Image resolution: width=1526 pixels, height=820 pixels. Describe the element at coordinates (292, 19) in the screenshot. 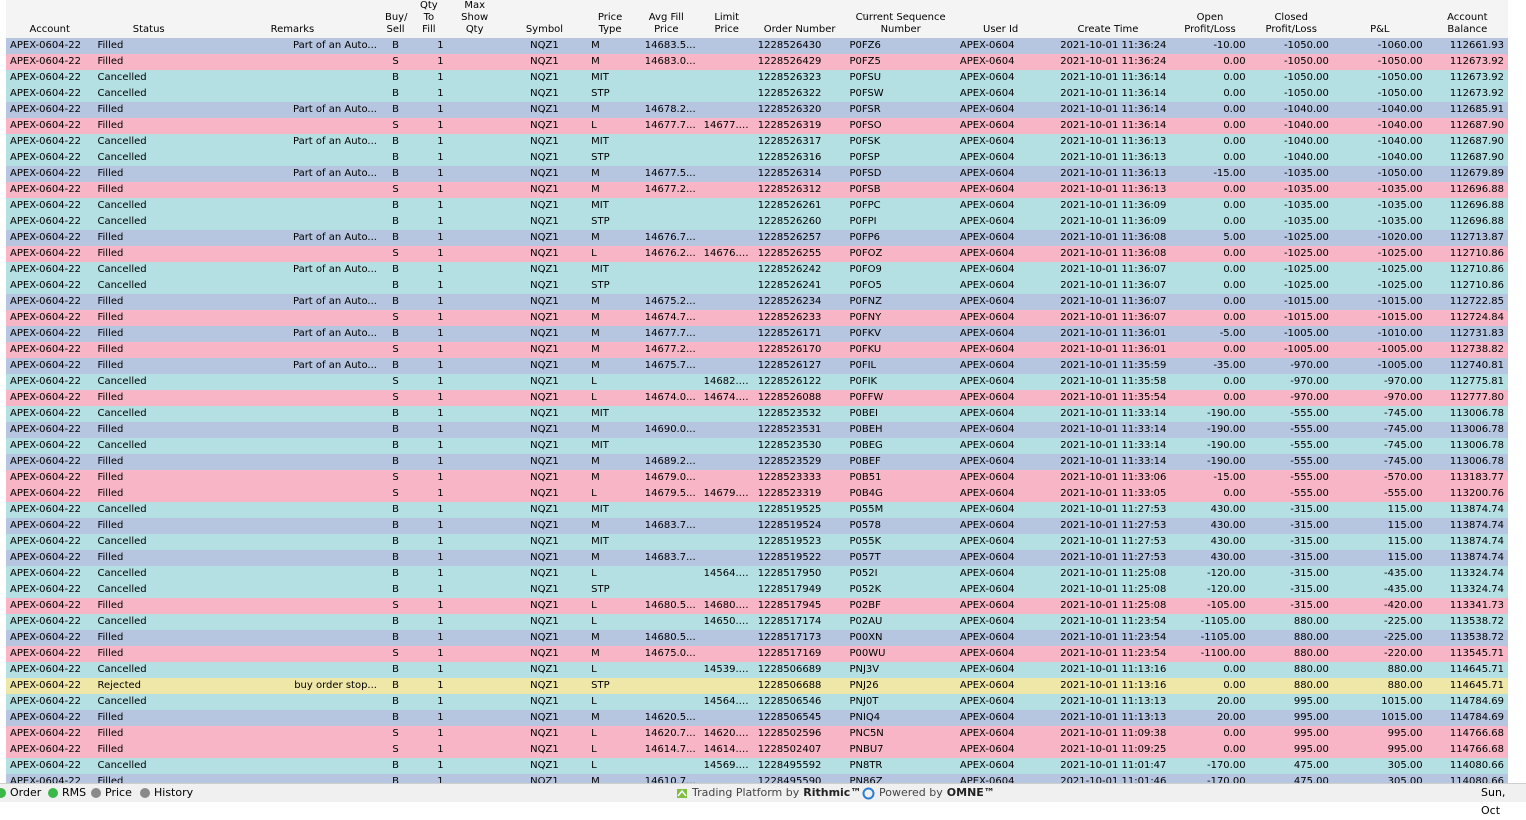

I see `column-header-remarks: Remarks` at that location.